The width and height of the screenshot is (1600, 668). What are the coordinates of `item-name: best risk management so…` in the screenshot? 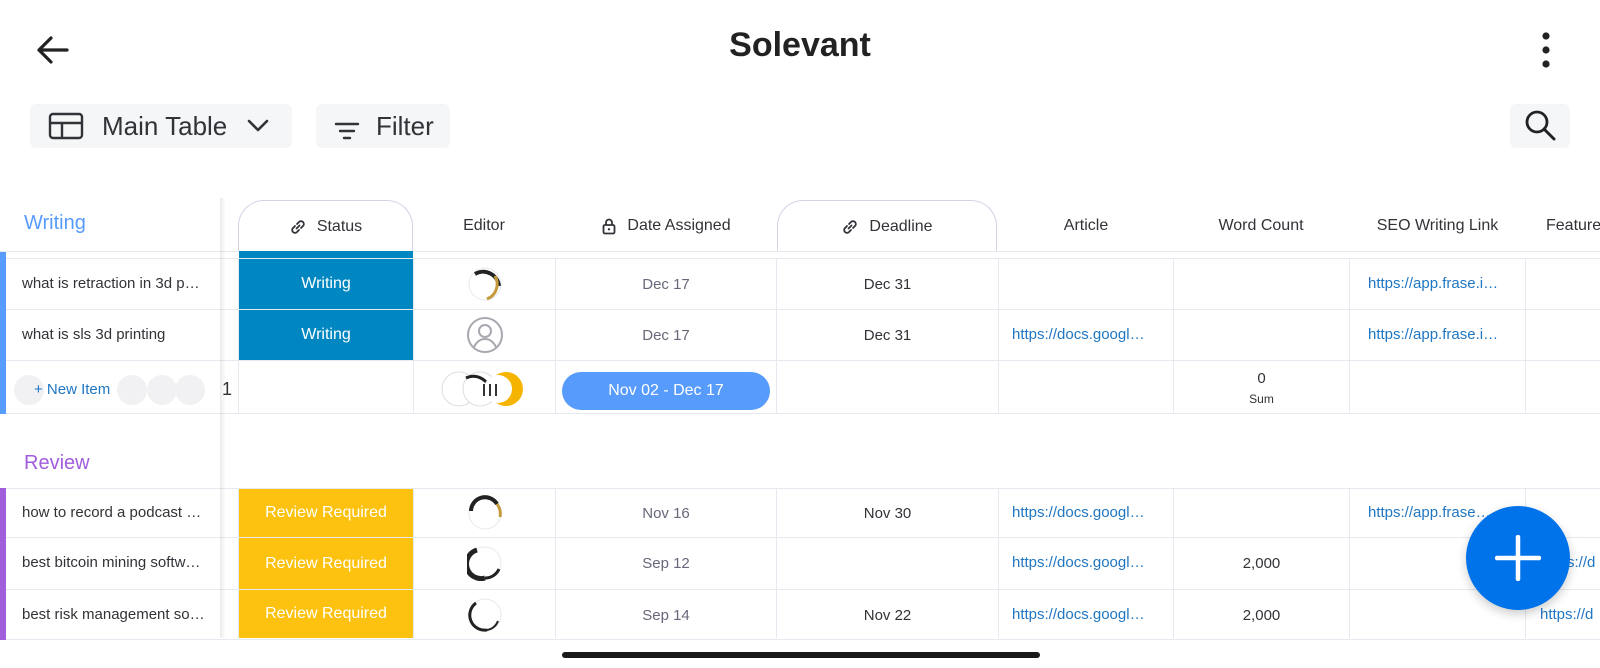 It's located at (117, 615).